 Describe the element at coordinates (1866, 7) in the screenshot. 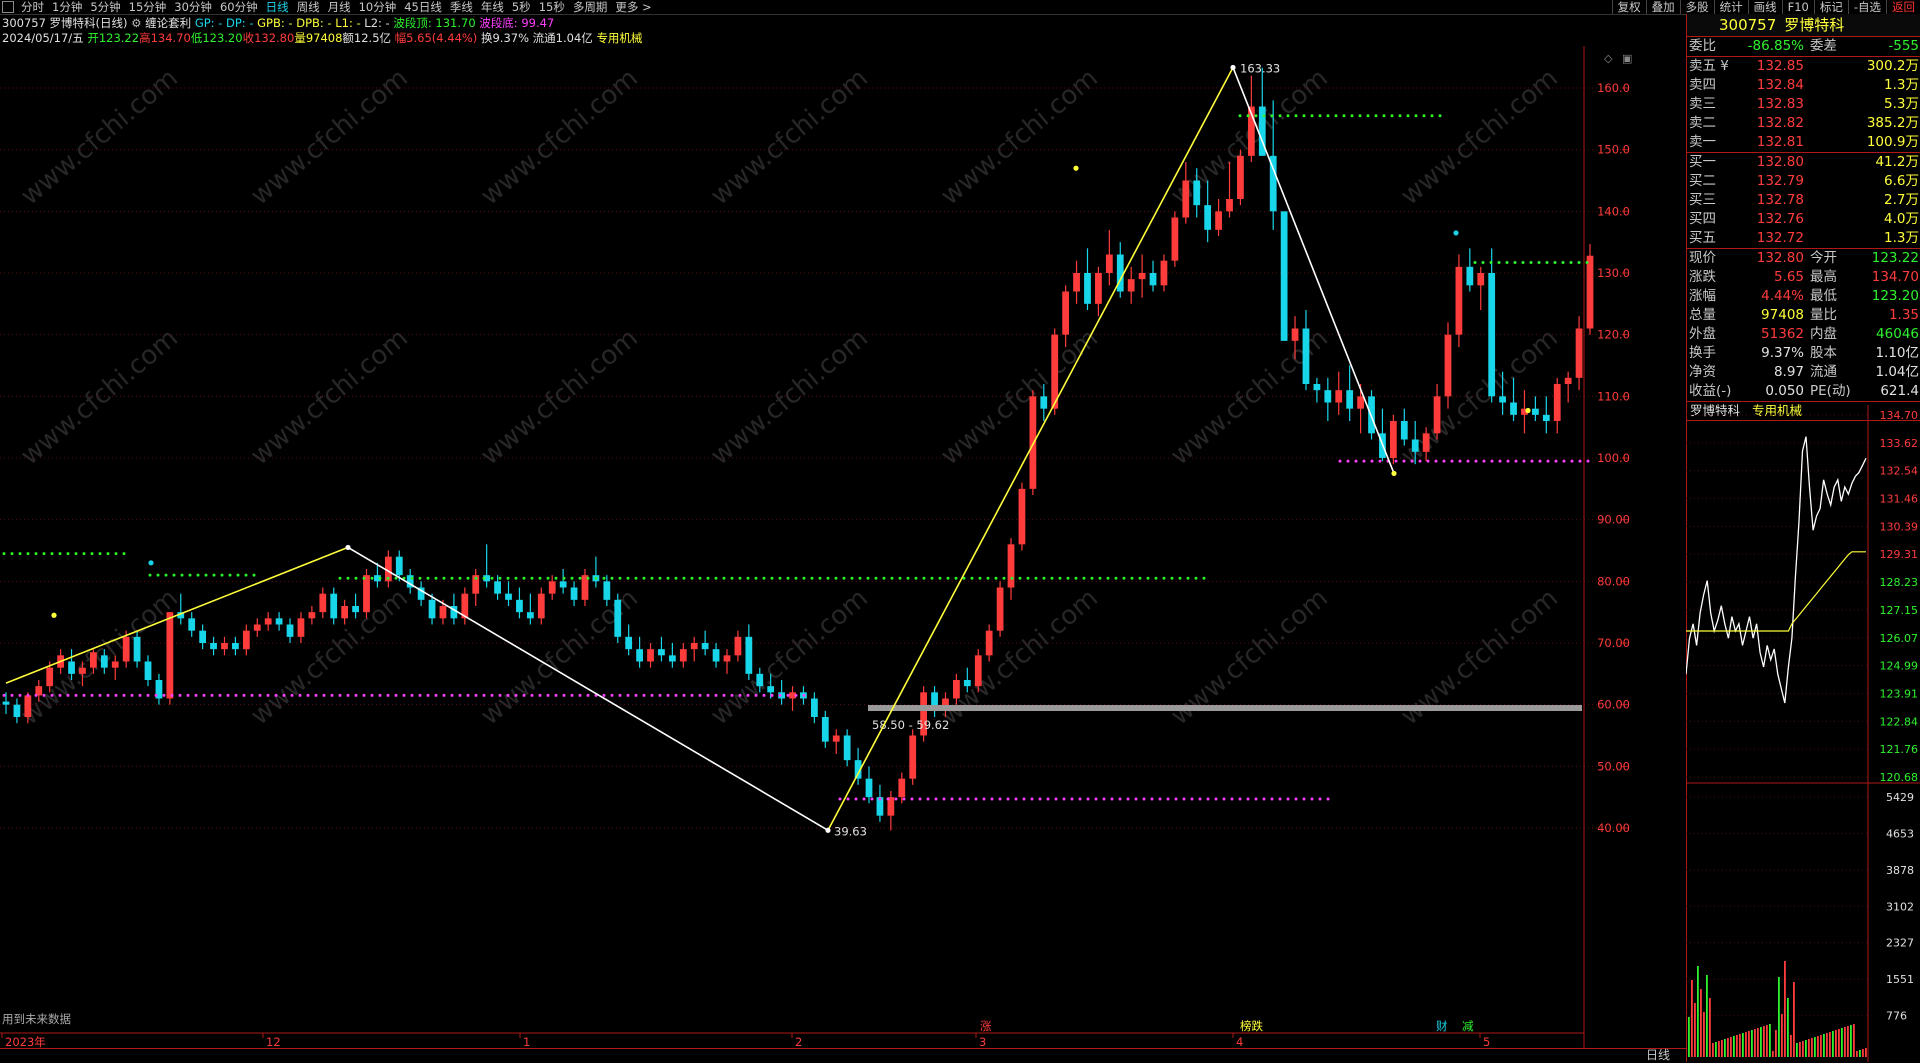

I see `tool-button-7: -自选` at that location.